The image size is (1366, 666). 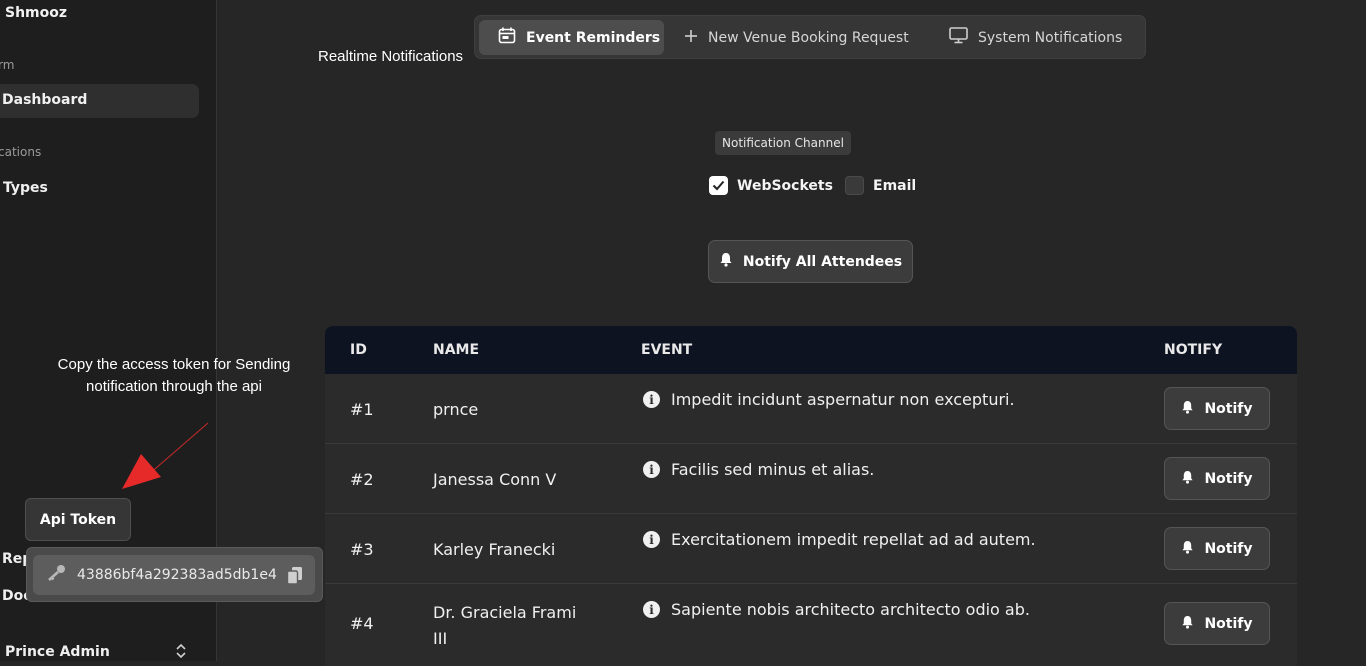 I want to click on checkbox-checked-icon, so click(x=718, y=185).